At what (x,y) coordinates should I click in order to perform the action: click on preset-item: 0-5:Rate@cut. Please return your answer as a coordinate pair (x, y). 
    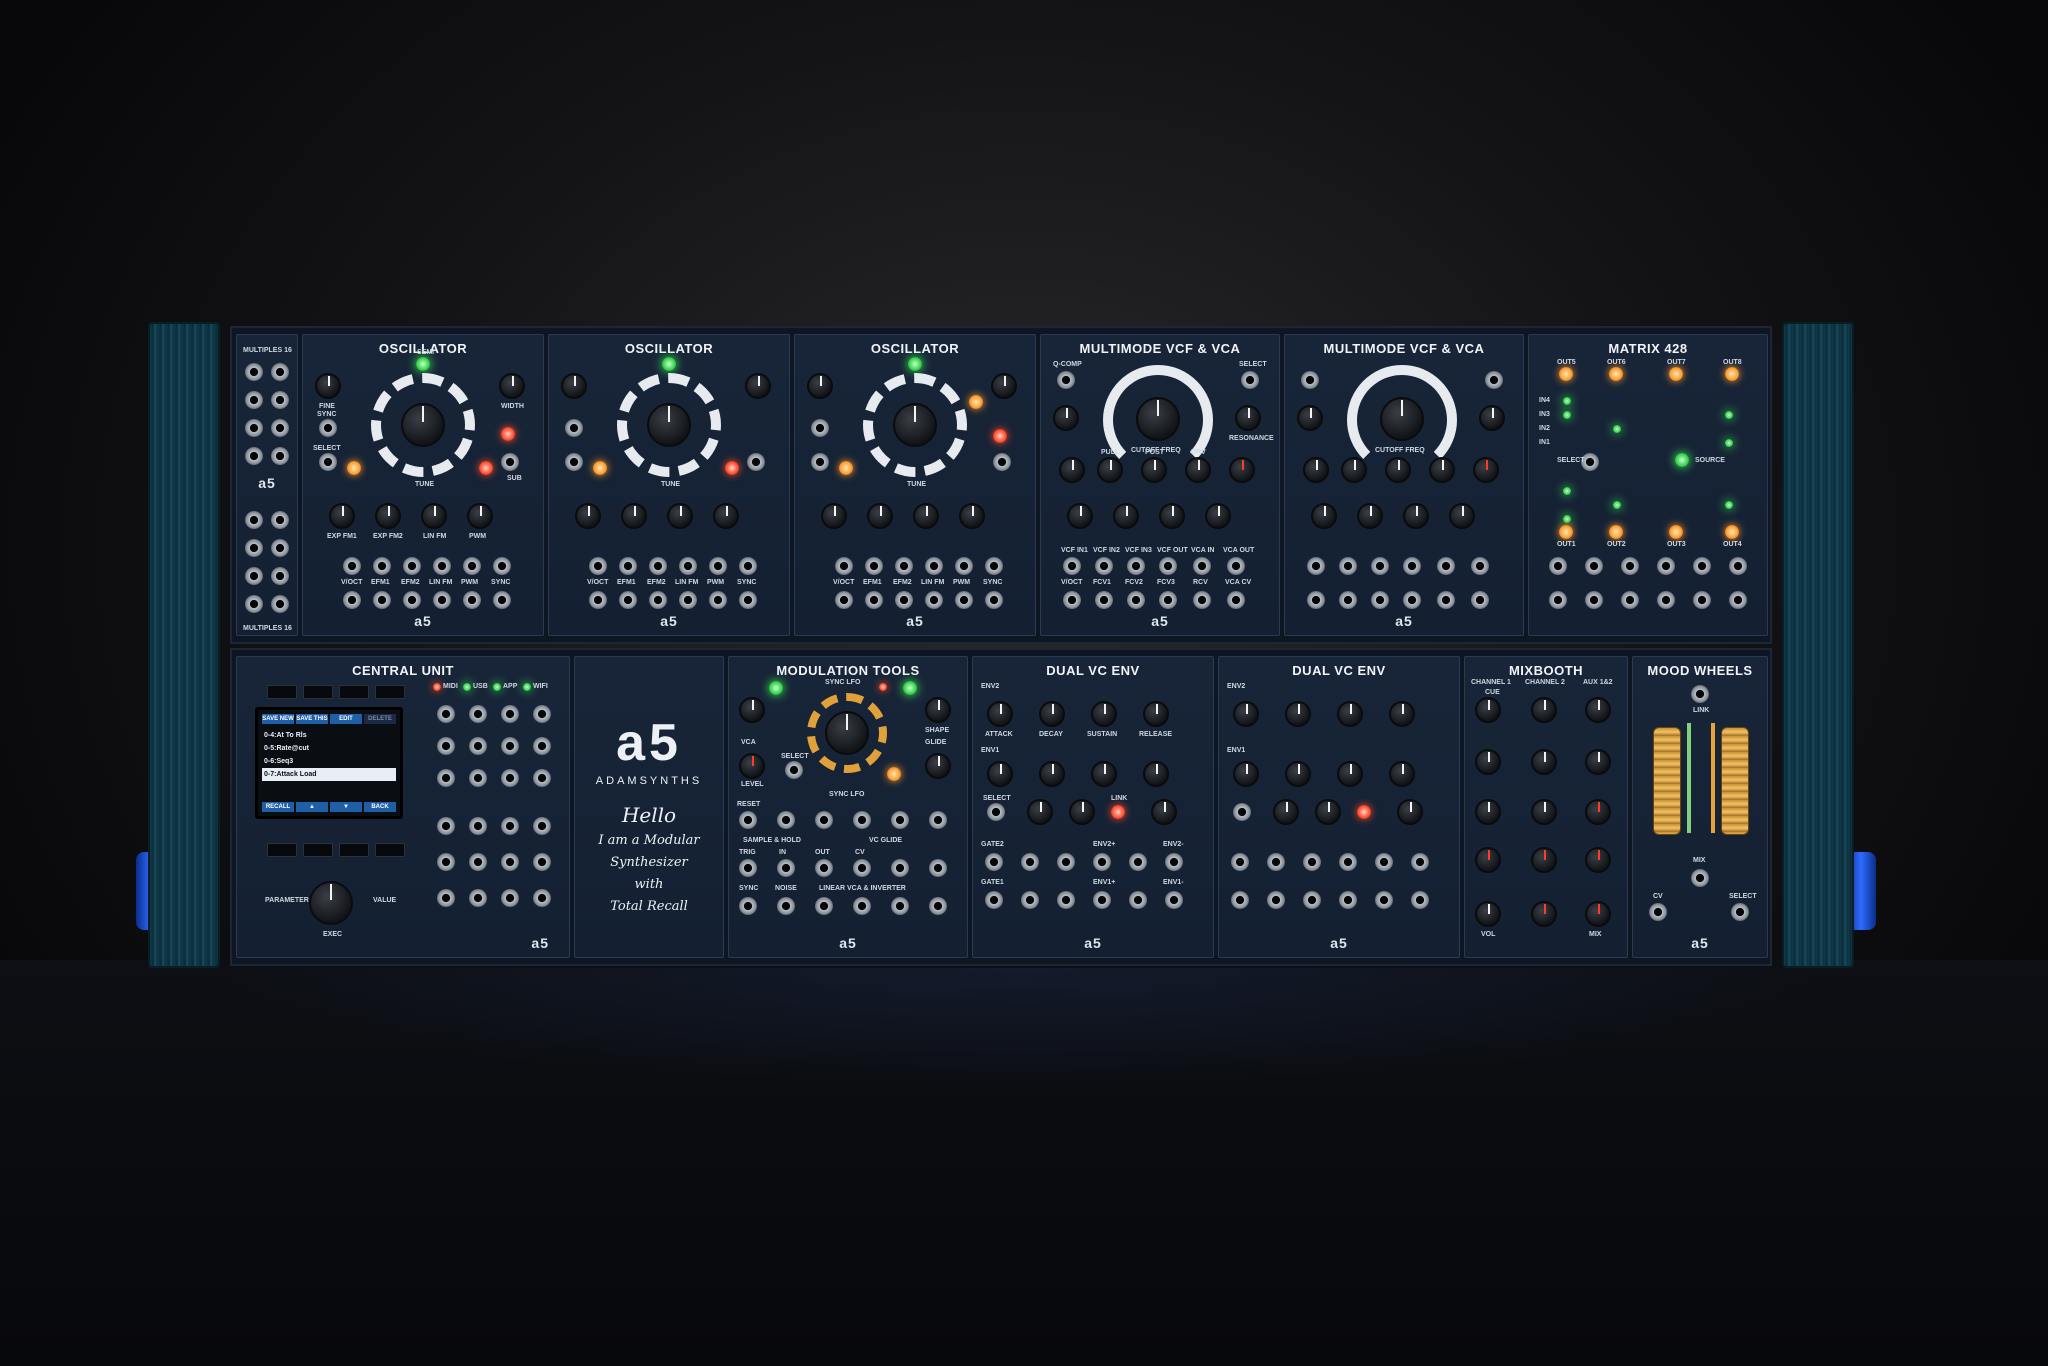
    Looking at the image, I should click on (329, 748).